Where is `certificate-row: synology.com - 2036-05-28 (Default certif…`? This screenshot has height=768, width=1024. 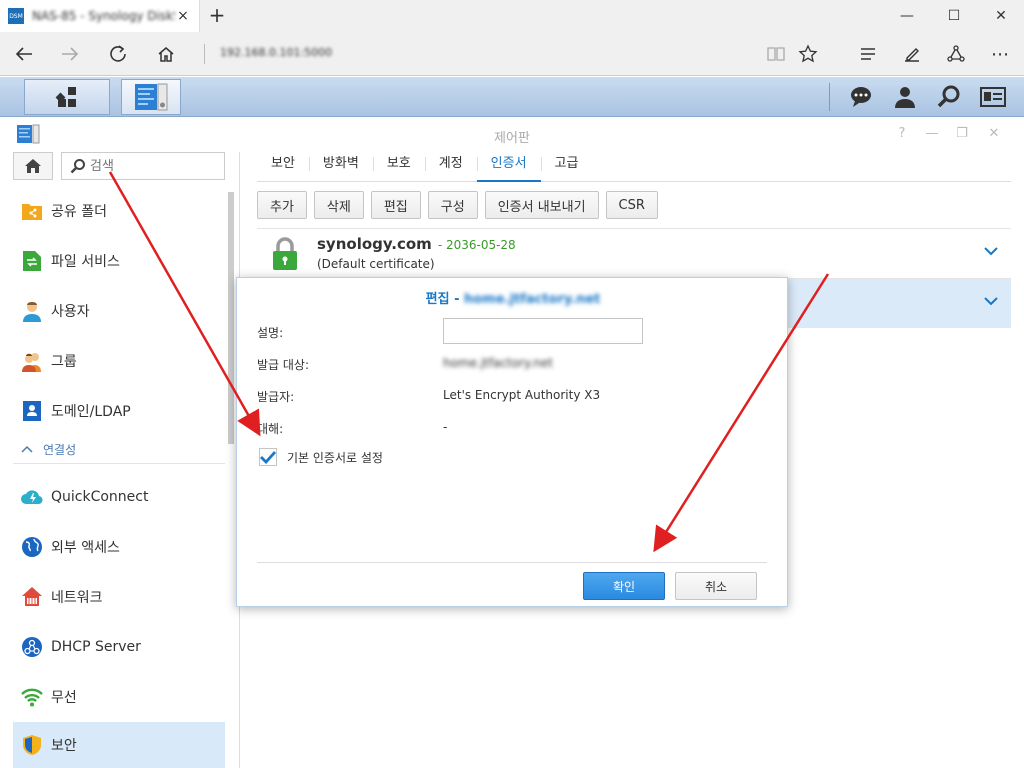 certificate-row: synology.com - 2036-05-28 (Default certif… is located at coordinates (634, 253).